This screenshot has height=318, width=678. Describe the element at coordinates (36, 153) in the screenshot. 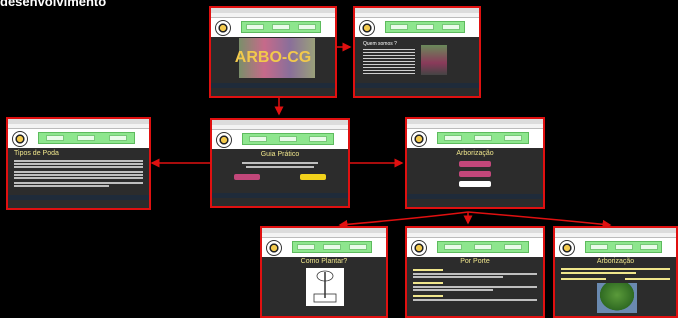

I see `screen-title: Tipos de Poda` at that location.